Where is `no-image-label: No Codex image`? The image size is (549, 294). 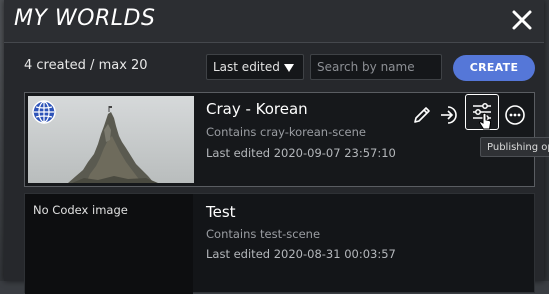 no-image-label: No Codex image is located at coordinates (80, 210).